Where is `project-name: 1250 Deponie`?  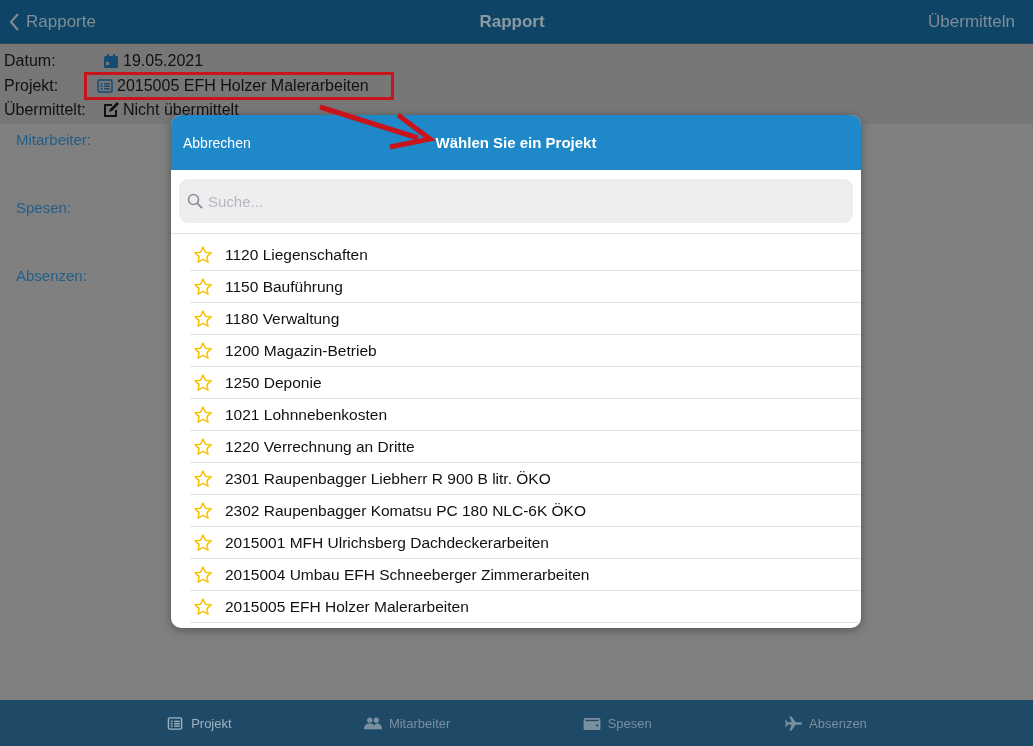 project-name: 1250 Deponie is located at coordinates (273, 382).